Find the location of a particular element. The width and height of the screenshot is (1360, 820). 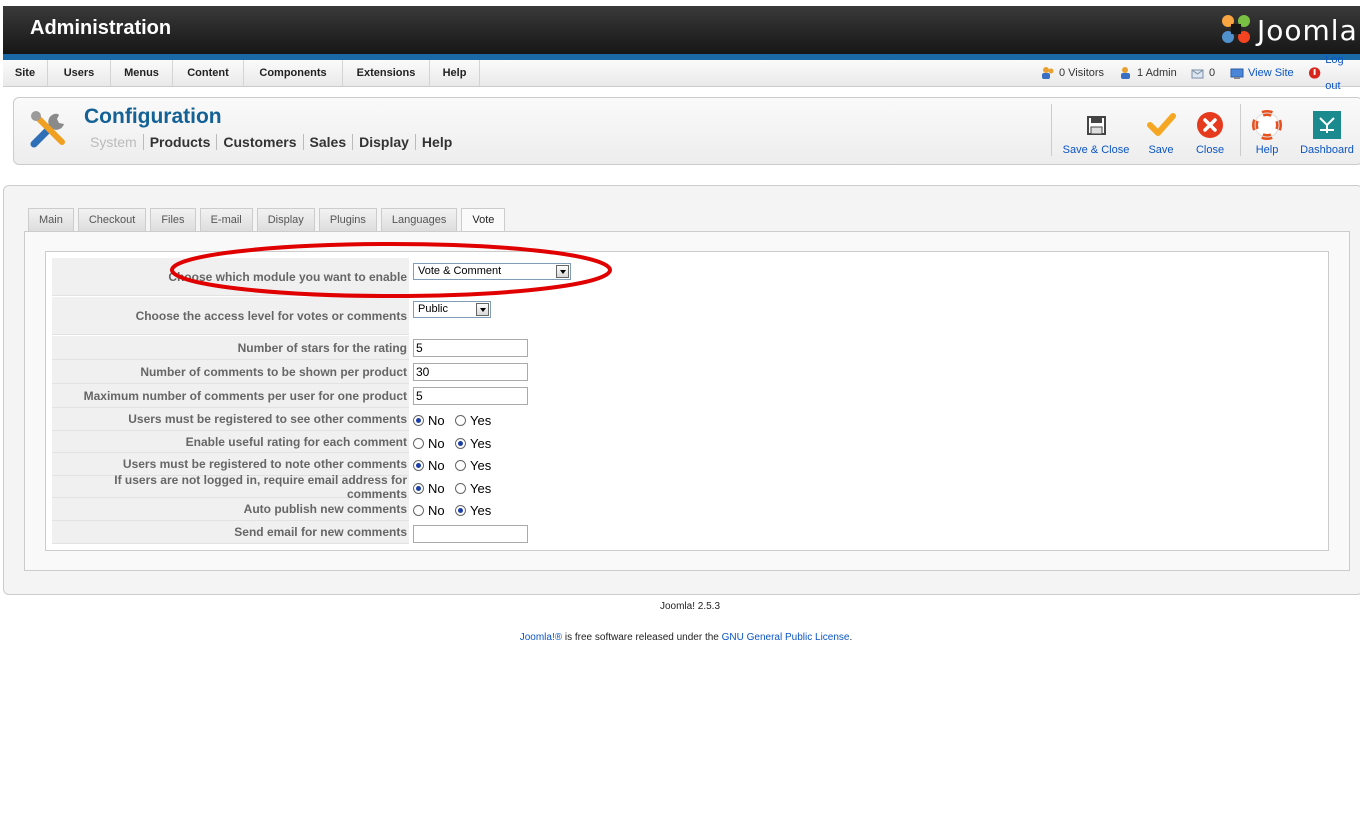

email-req-yes-radio: Yes is located at coordinates (473, 488).